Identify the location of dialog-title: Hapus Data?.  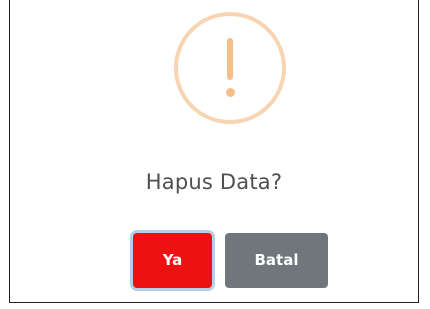
(214, 182).